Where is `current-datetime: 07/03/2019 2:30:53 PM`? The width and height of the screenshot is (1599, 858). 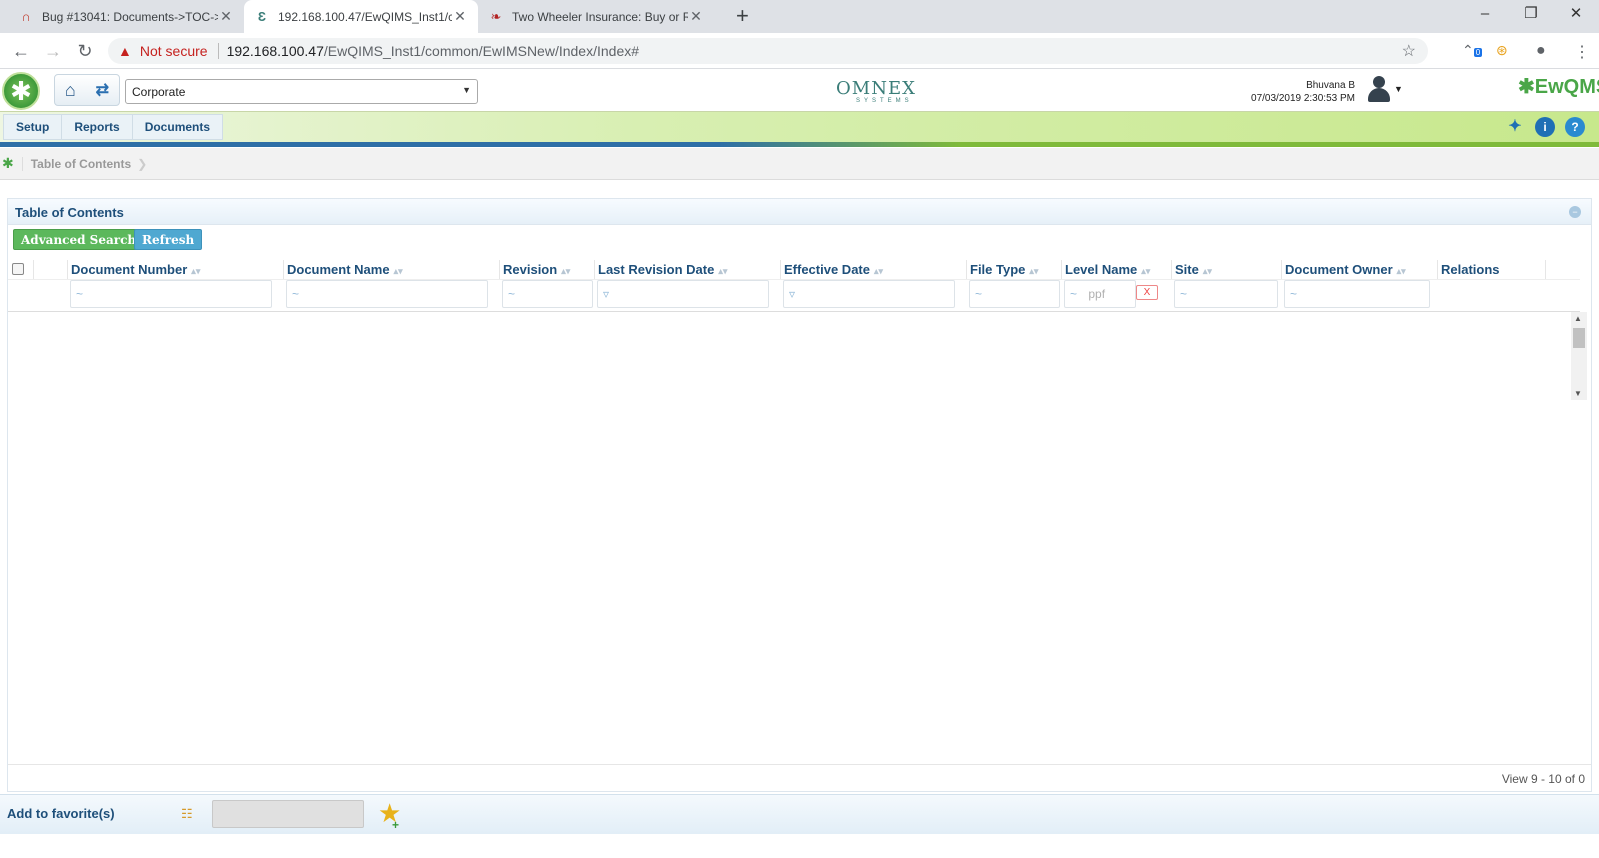
current-datetime: 07/03/2019 2:30:53 PM is located at coordinates (1303, 98).